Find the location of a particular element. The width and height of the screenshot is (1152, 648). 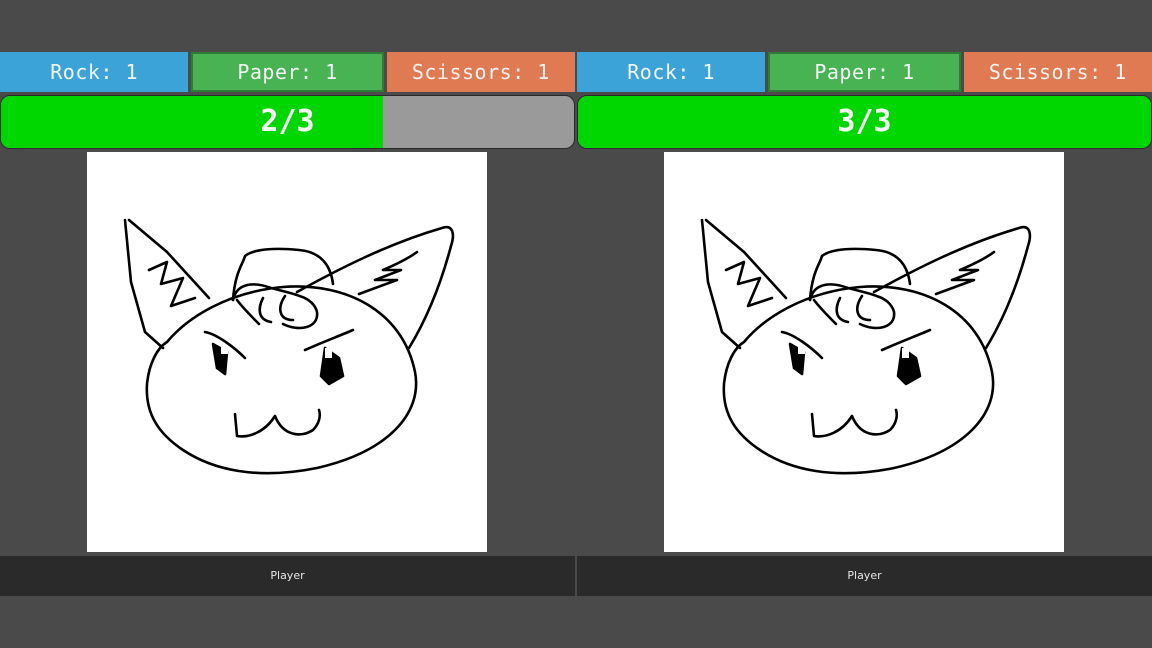

progress-bar: 3/3 is located at coordinates (864, 122).